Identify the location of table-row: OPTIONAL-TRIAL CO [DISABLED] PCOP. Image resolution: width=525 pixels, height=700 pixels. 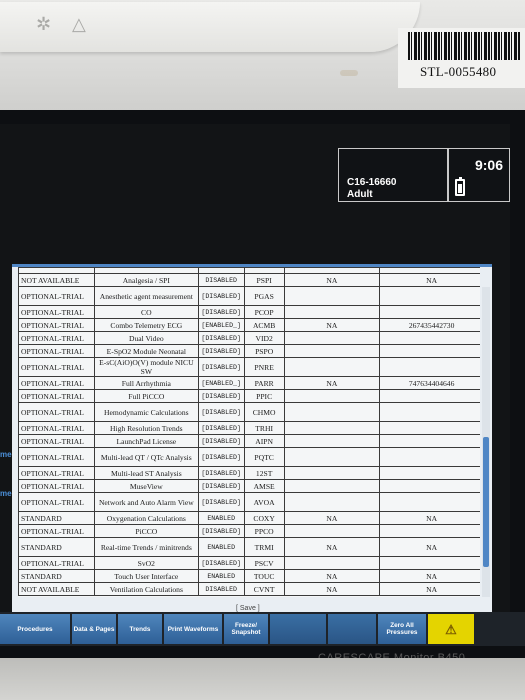
(249, 312).